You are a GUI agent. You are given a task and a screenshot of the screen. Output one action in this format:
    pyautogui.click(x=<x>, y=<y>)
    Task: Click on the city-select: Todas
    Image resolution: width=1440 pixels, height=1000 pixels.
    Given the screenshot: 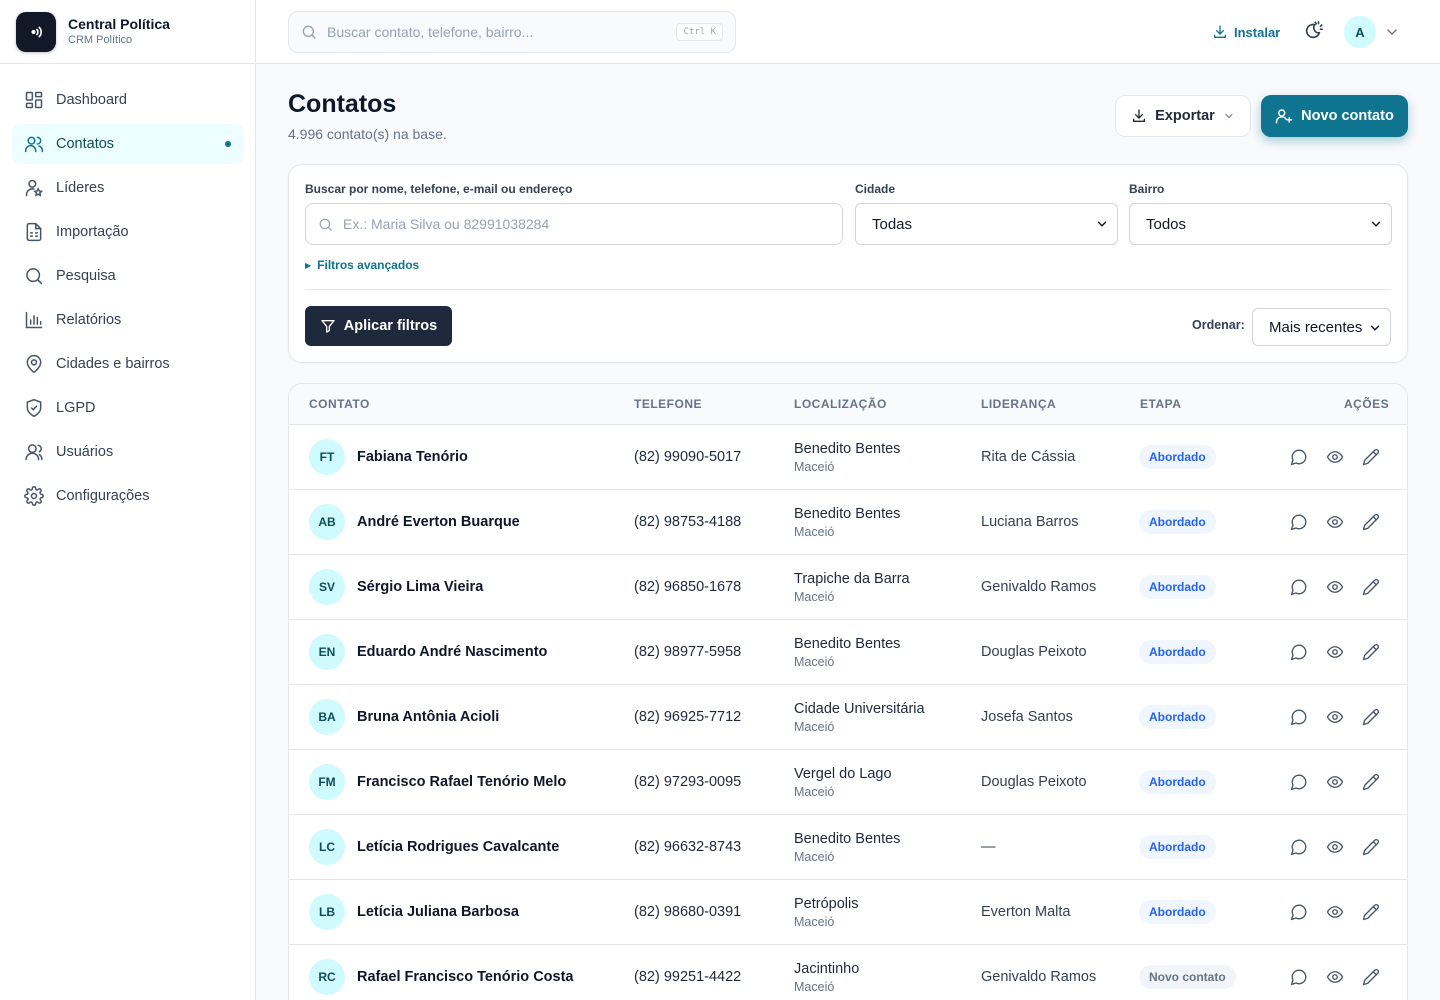 What is the action you would take?
    pyautogui.click(x=986, y=224)
    